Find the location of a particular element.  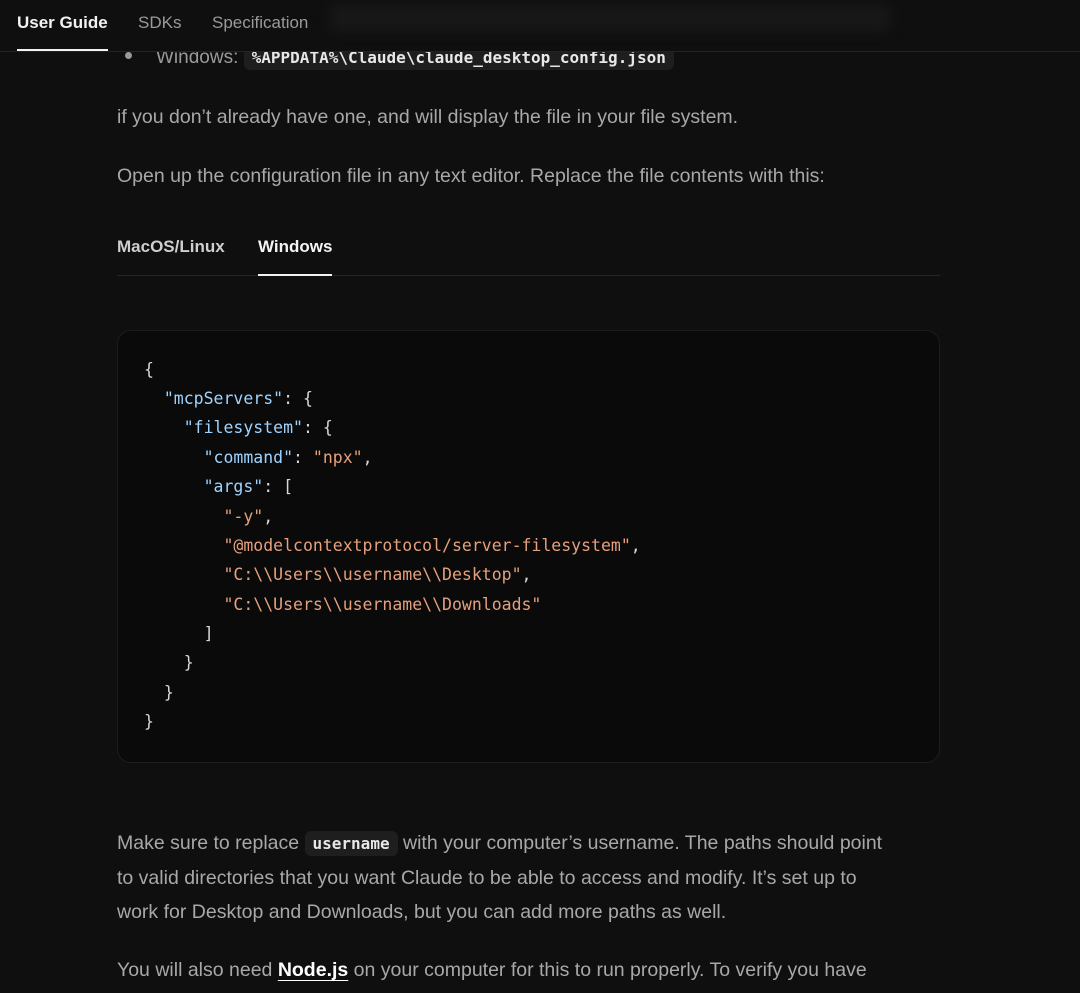

code-line: "mcpServers": { is located at coordinates (238, 398).